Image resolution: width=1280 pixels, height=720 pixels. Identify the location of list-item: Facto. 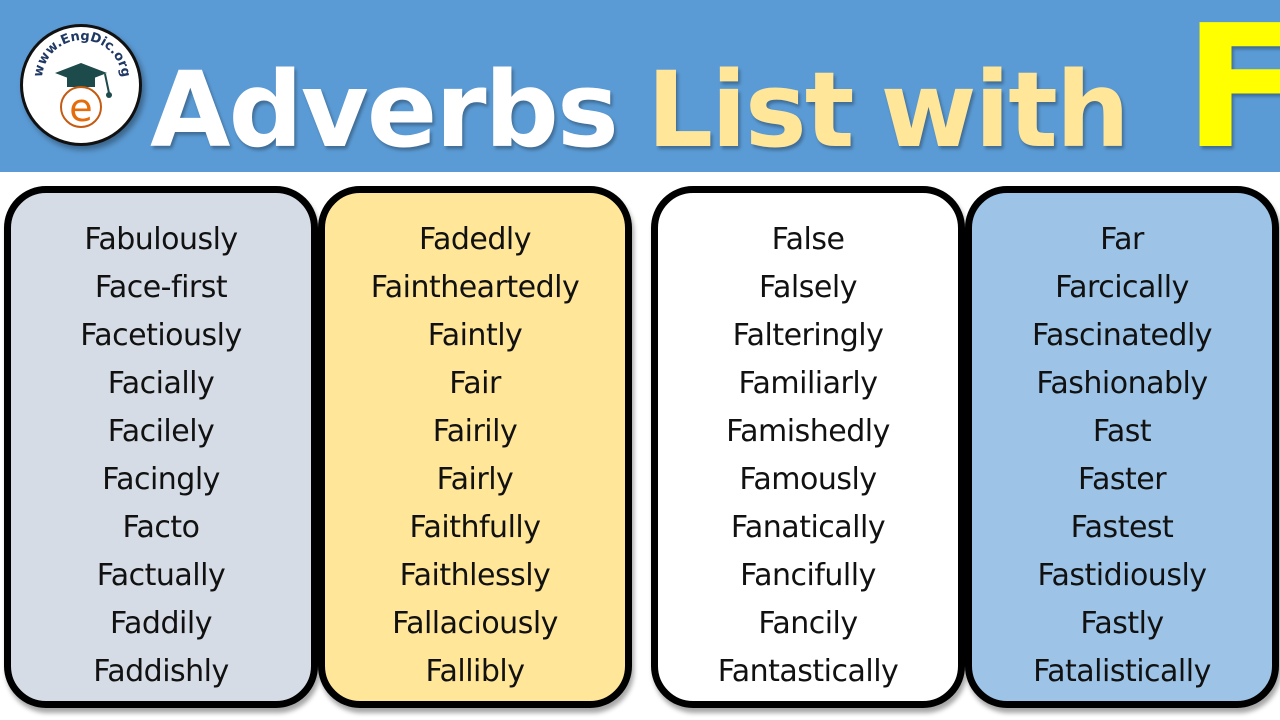
(161, 527).